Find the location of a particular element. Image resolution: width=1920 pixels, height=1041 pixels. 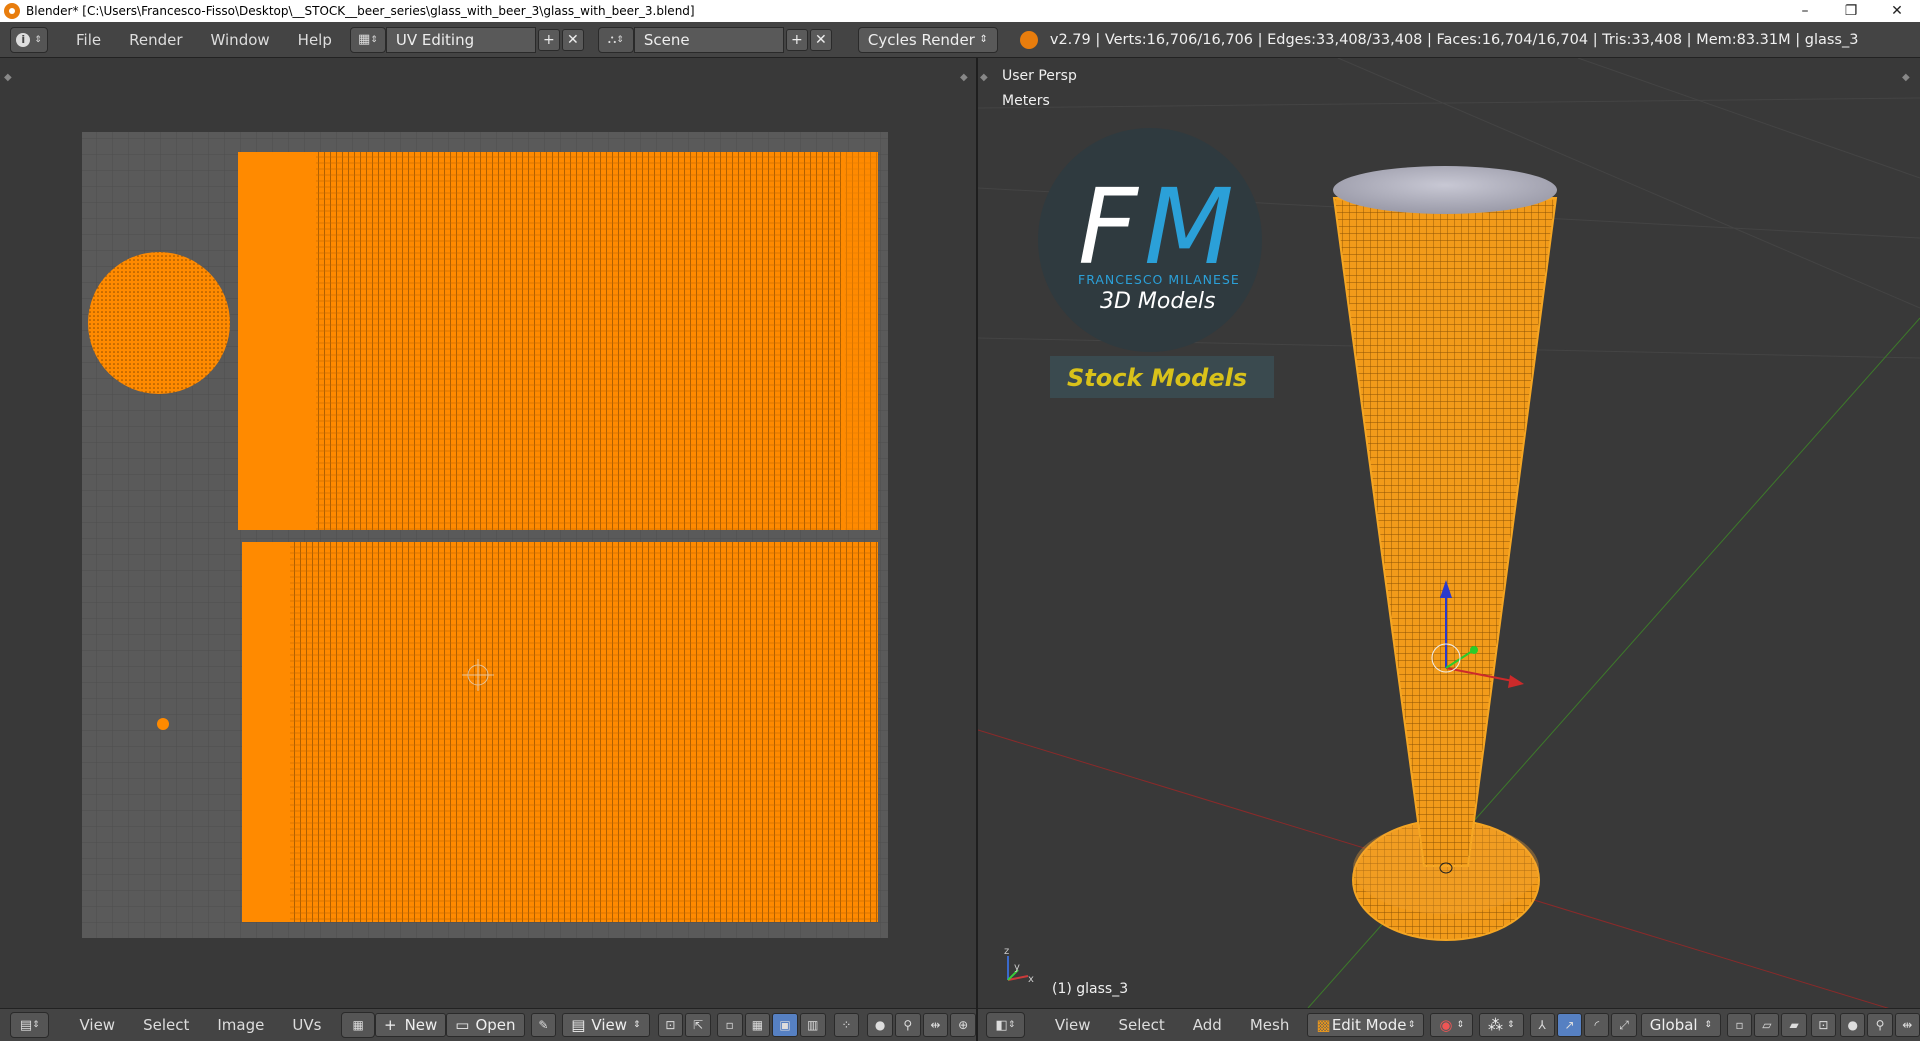

viewport-menu-add: Add is located at coordinates (1207, 1025).